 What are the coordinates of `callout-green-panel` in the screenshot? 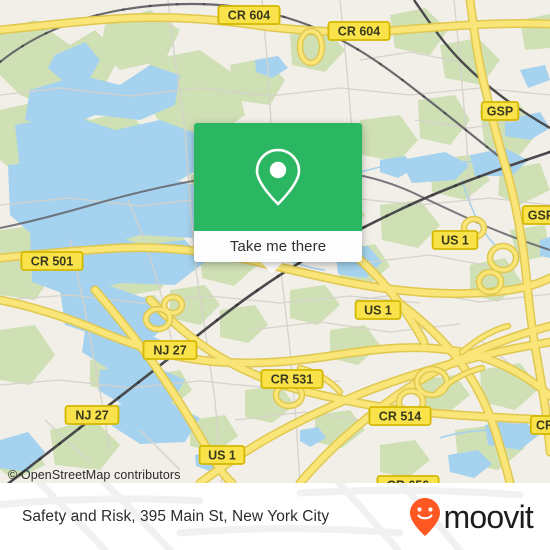 It's located at (278, 177).